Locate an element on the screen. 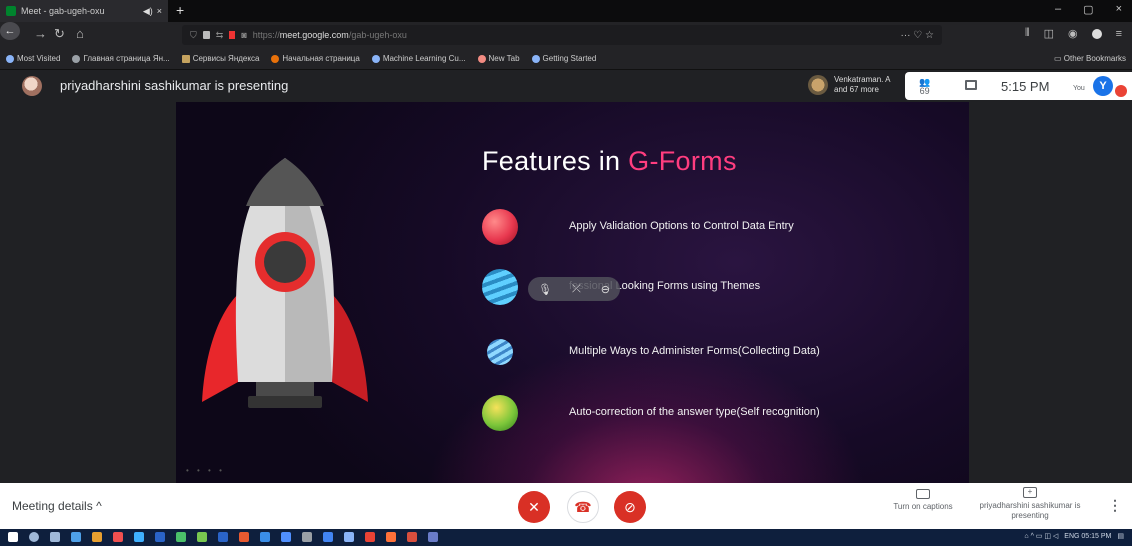 This screenshot has width=1132, height=546. people-count: 69 is located at coordinates (924, 91).